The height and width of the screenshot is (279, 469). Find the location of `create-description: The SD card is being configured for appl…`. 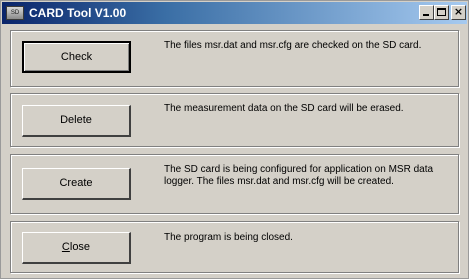

create-description: The SD card is being configured for appl… is located at coordinates (299, 175).